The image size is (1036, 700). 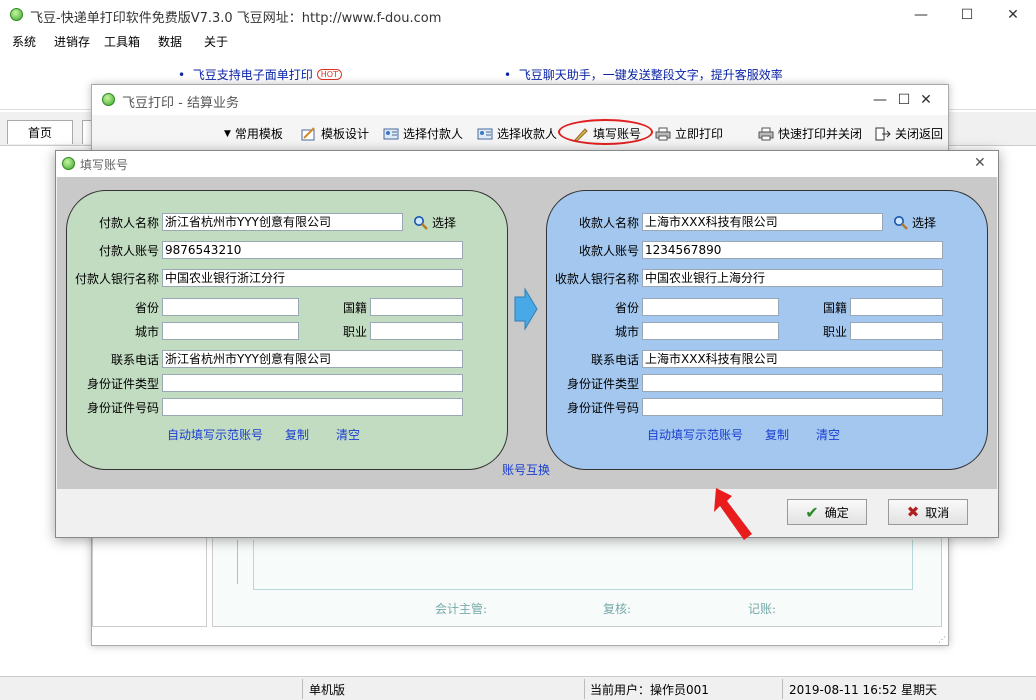 What do you see at coordinates (216, 41) in the screenshot?
I see `menu-about: 关于` at bounding box center [216, 41].